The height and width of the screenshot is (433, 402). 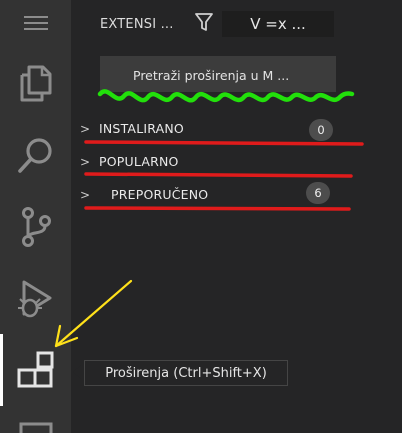 I want to click on remote-icon, so click(x=35, y=418).